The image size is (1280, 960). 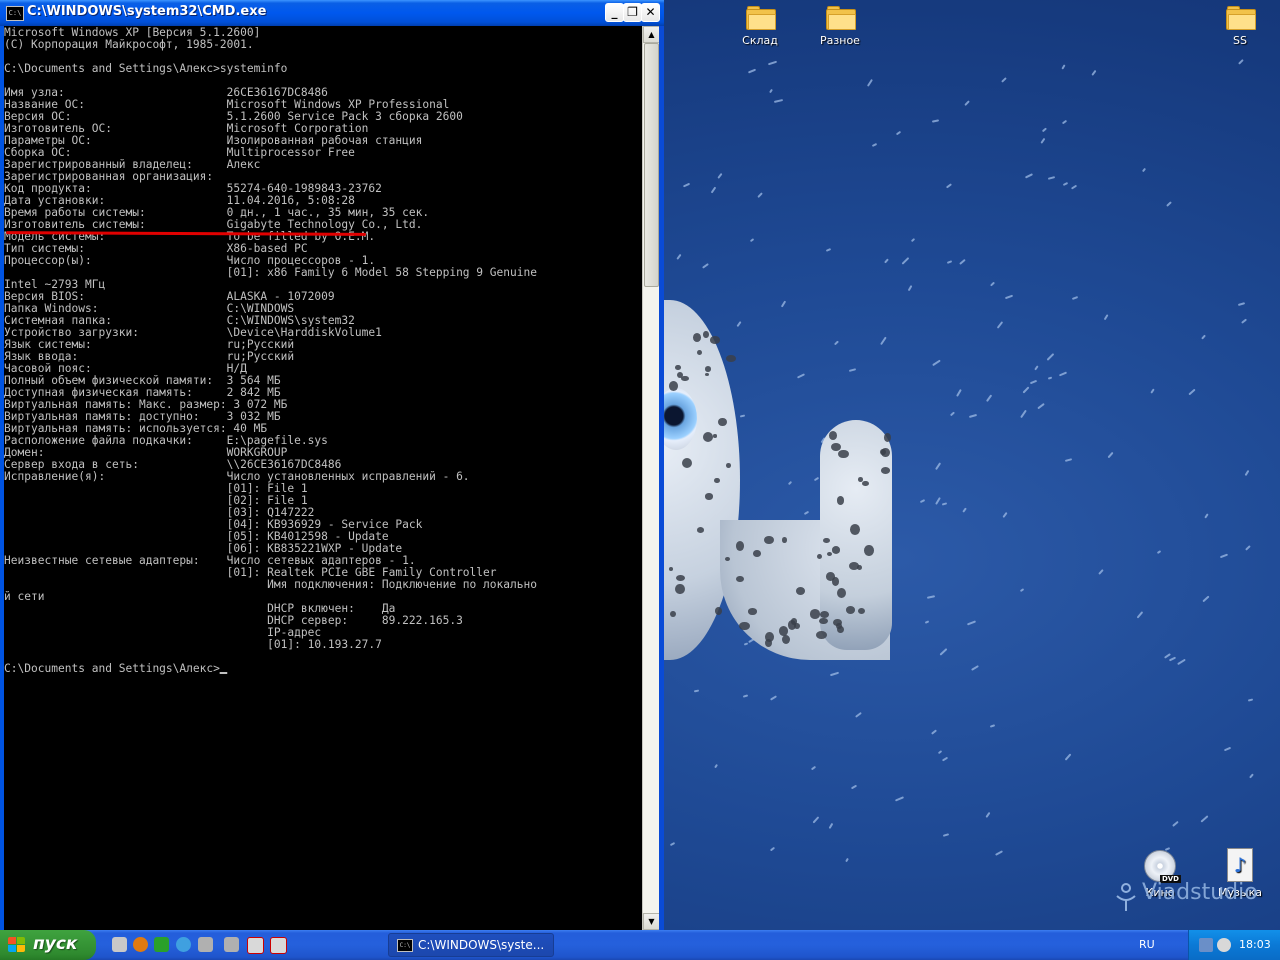 What do you see at coordinates (632, 12) in the screenshot?
I see `maximize-button: ❐` at bounding box center [632, 12].